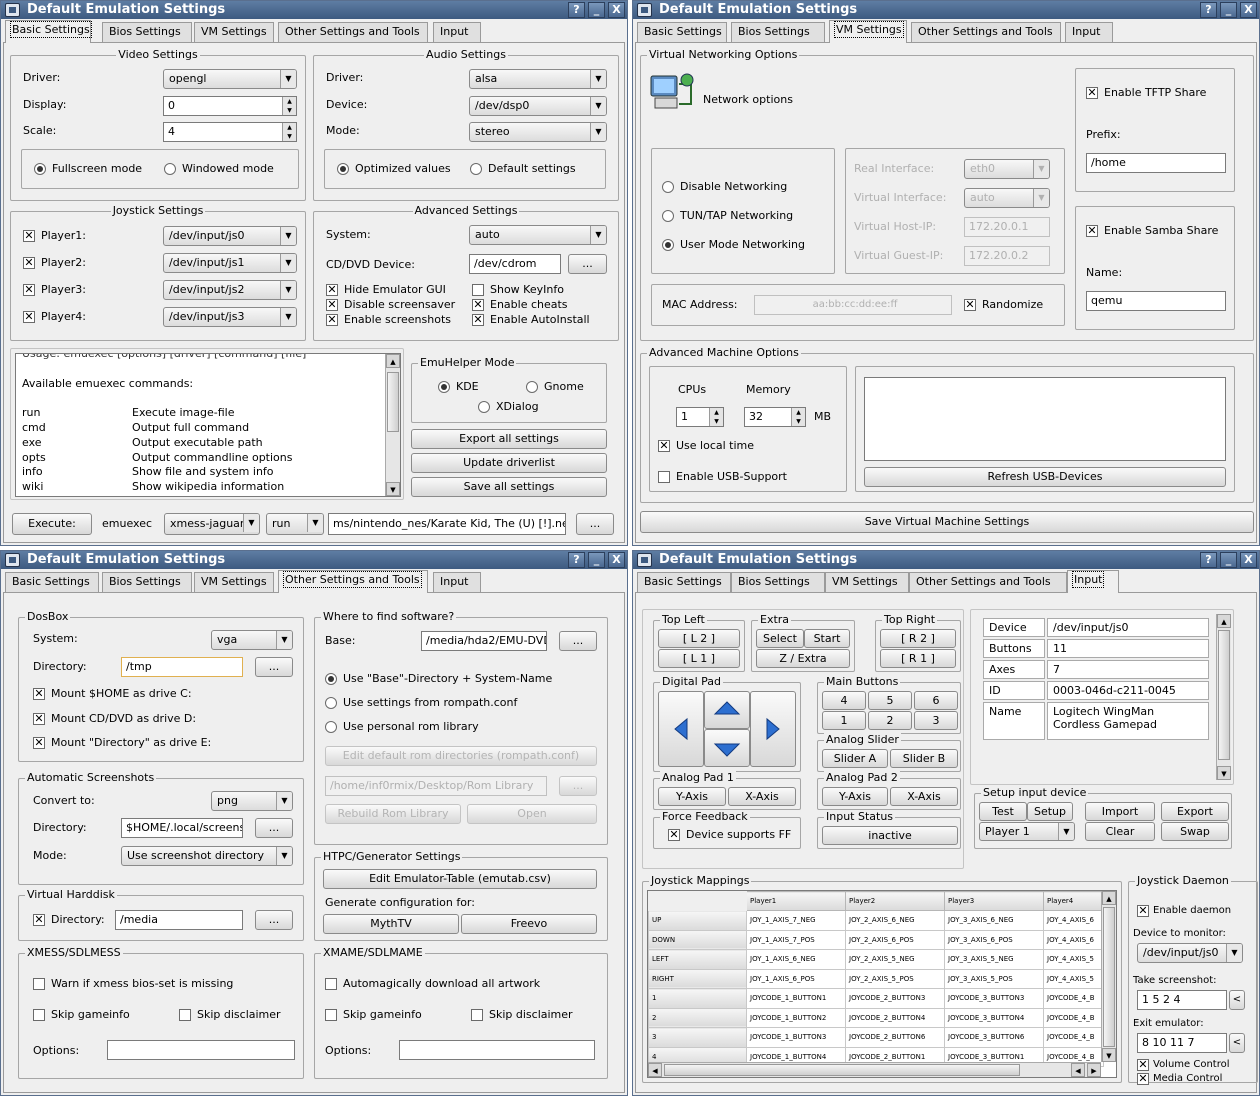 This screenshot has height=1096, width=1260. I want to click on mapping-cell: JOYCODE_1_BUTTON1, so click(796, 998).